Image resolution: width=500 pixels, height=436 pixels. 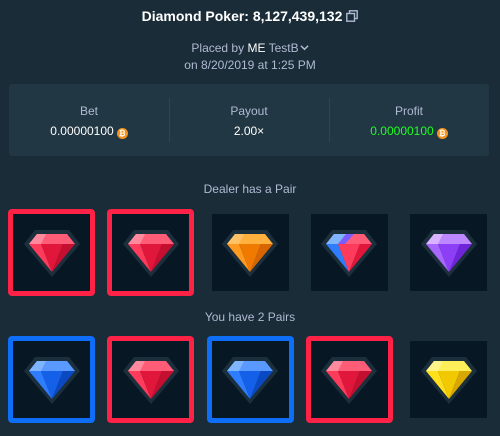 I want to click on player-hand-label: You have 2 Pairs, so click(x=250, y=317).